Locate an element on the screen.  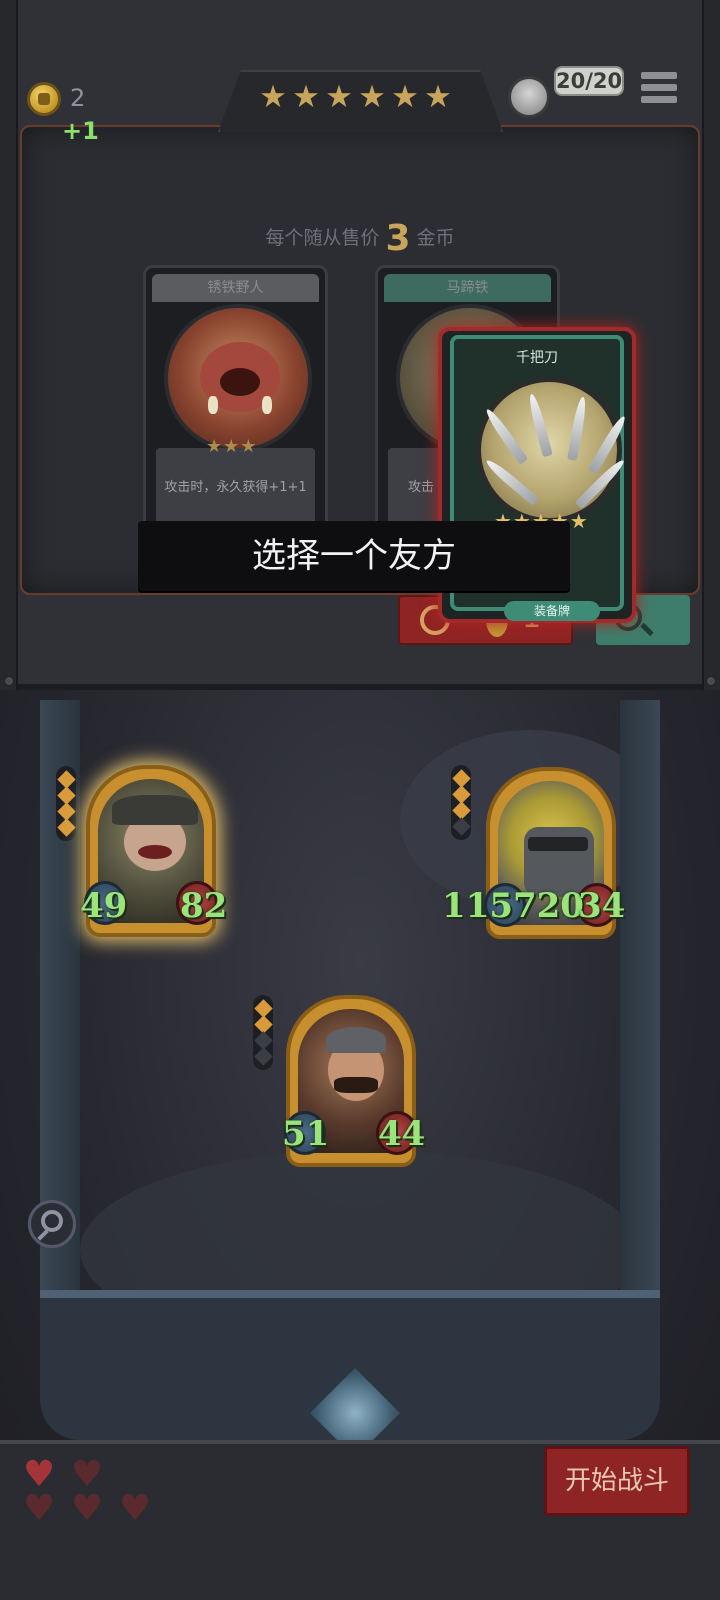
tier-stars: ★ ★ ★ ★ ★ ★ is located at coordinates (355, 97).